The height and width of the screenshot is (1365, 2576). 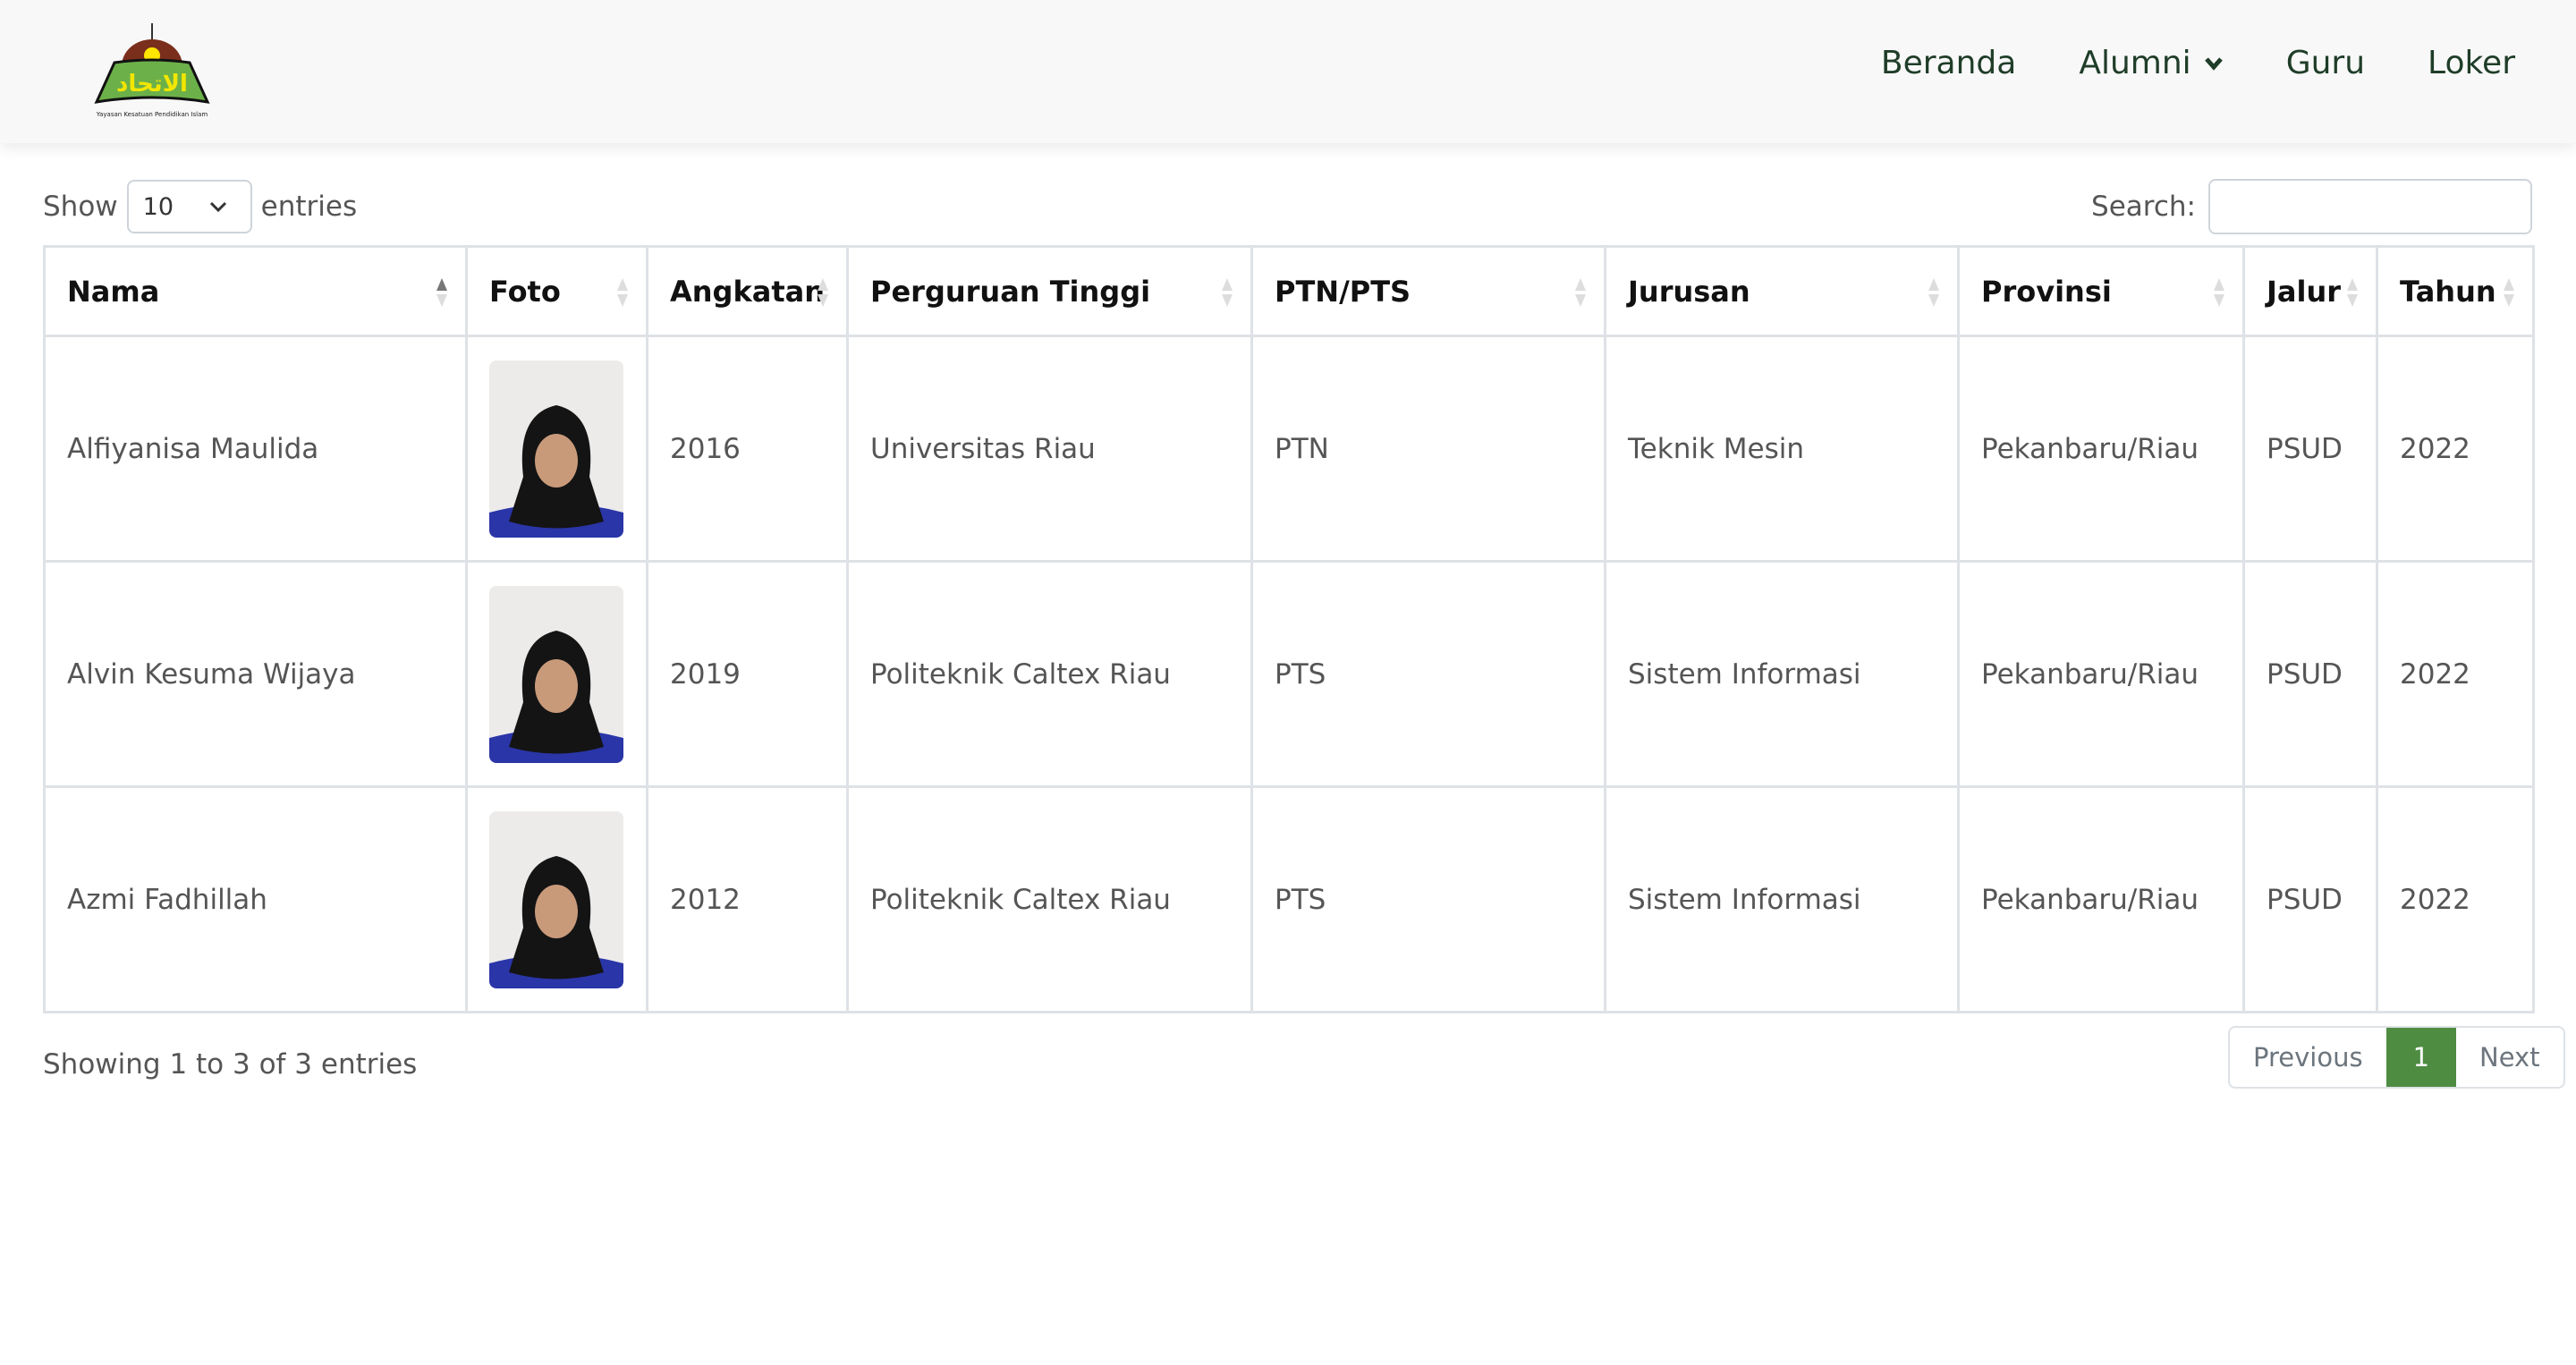 I want to click on cell-angkatan: 2016, so click(x=747, y=449).